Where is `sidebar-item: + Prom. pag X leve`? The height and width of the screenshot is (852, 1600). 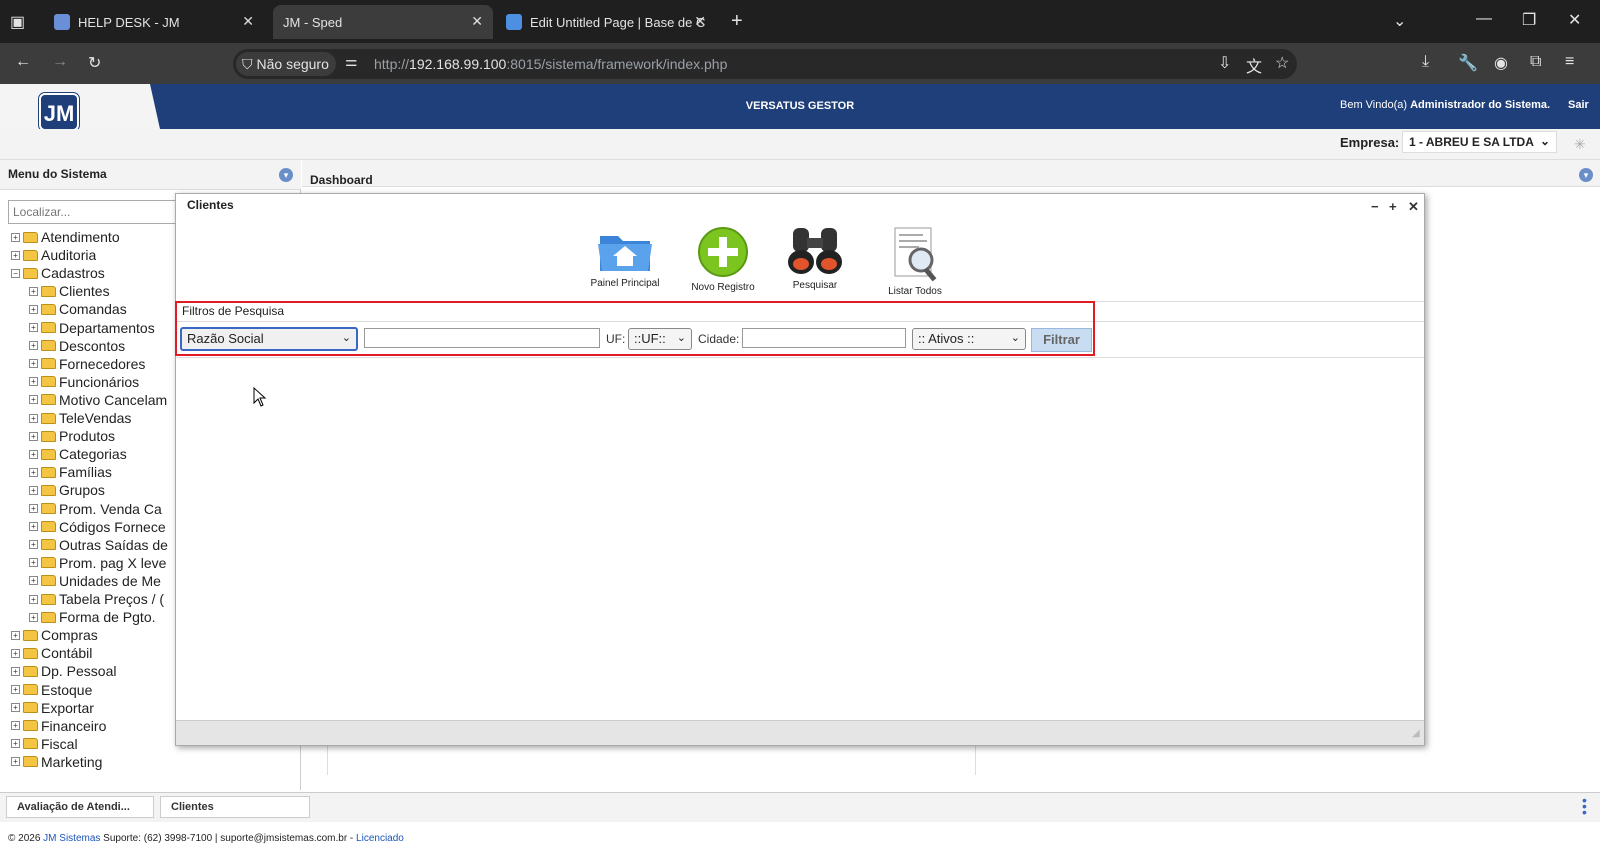
sidebar-item: + Prom. pag X leve is located at coordinates (97, 563).